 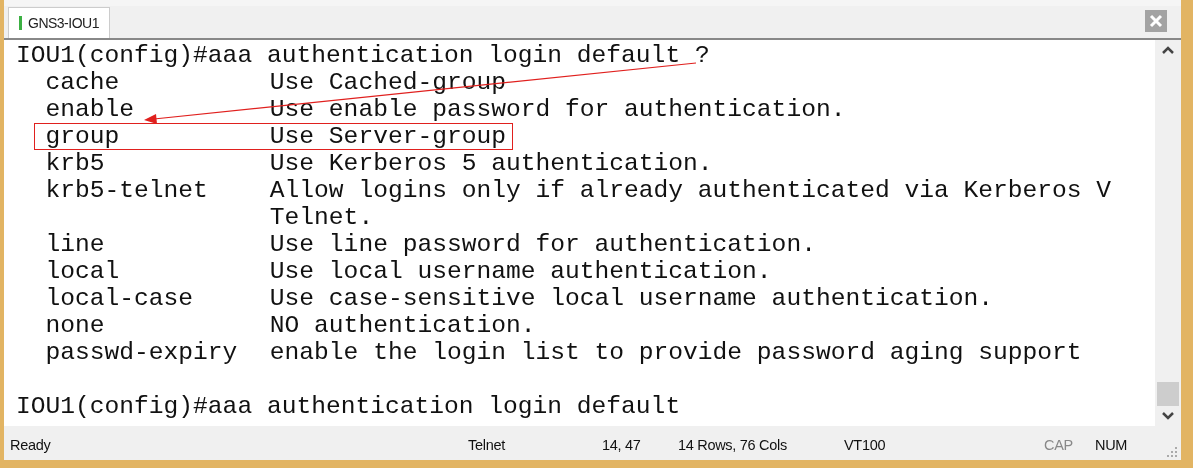 What do you see at coordinates (1168, 416) in the screenshot?
I see `scroll-down-icon` at bounding box center [1168, 416].